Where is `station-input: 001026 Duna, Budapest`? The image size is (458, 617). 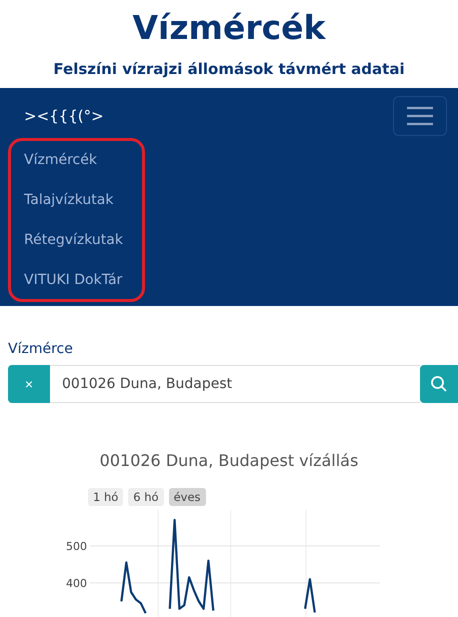
station-input: 001026 Duna, Budapest is located at coordinates (235, 384).